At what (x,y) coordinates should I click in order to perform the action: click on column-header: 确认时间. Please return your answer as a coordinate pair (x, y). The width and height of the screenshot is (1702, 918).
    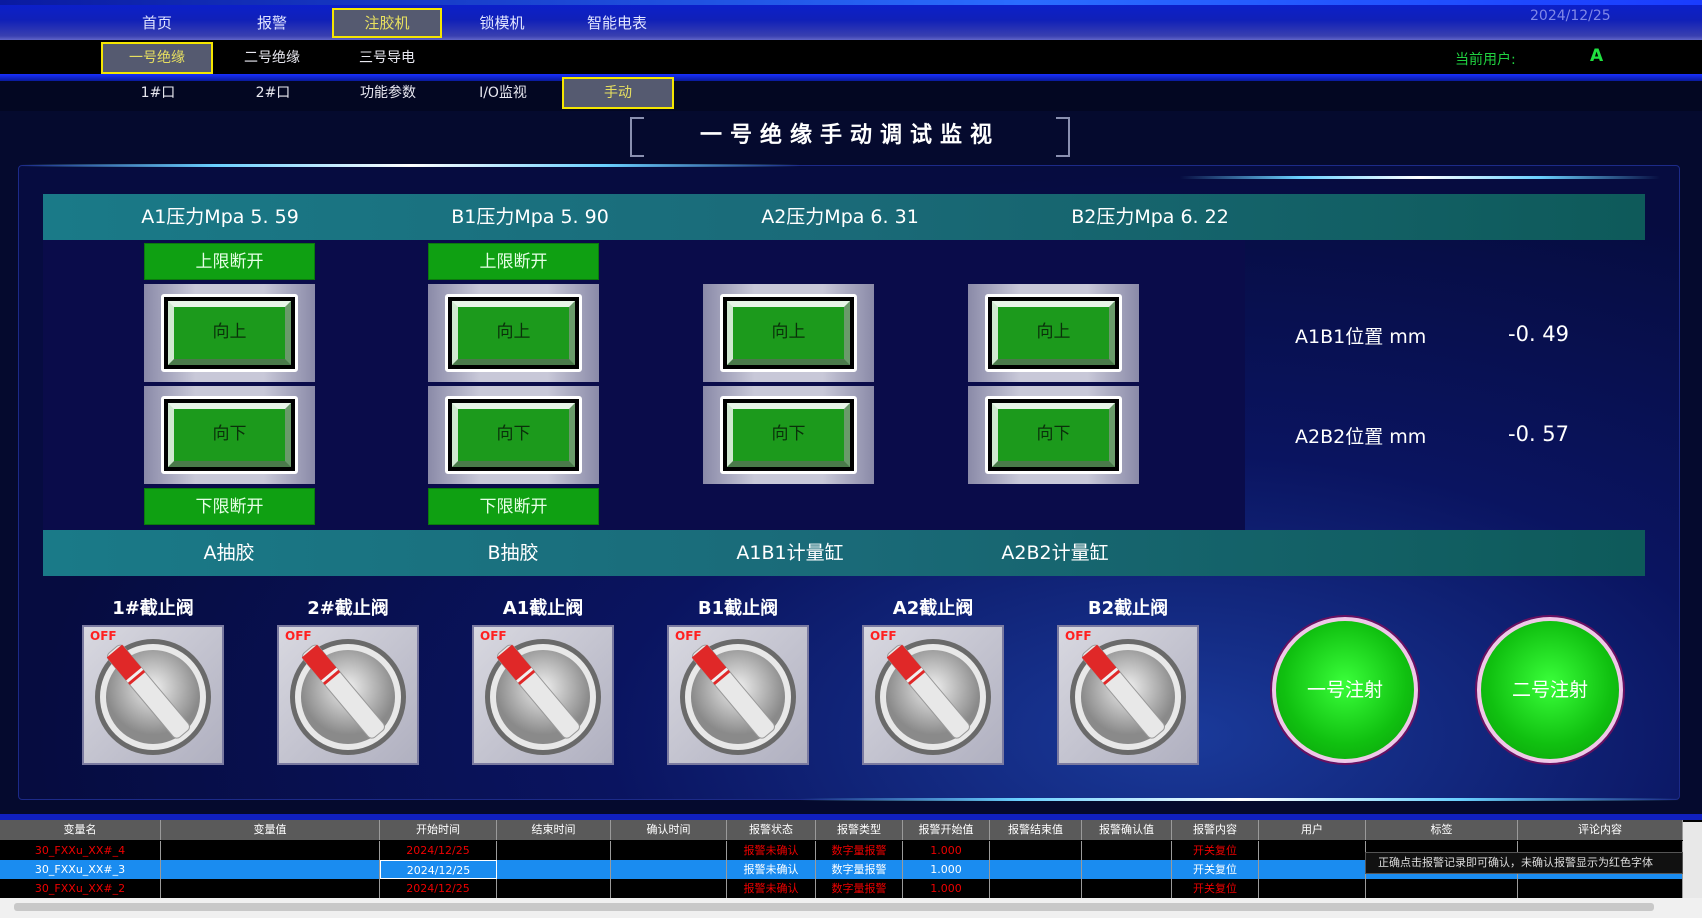
    Looking at the image, I should click on (669, 830).